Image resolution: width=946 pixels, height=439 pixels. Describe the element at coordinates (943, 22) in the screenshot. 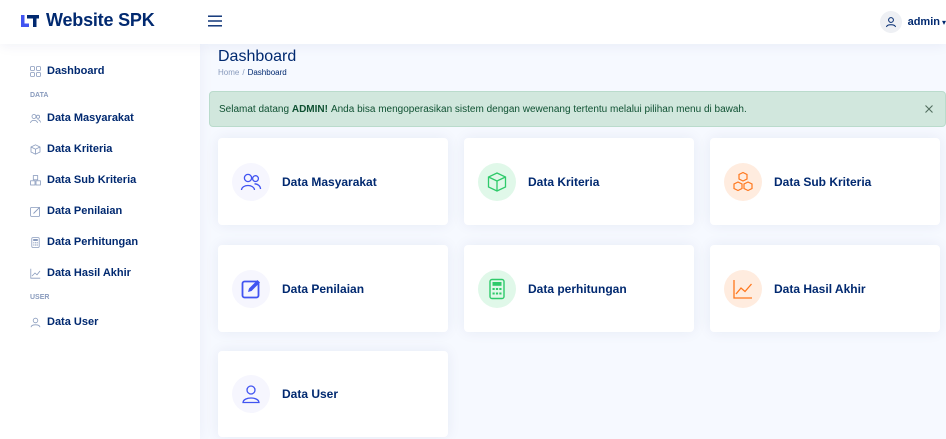

I see `chevron-down-icon: ▾` at that location.